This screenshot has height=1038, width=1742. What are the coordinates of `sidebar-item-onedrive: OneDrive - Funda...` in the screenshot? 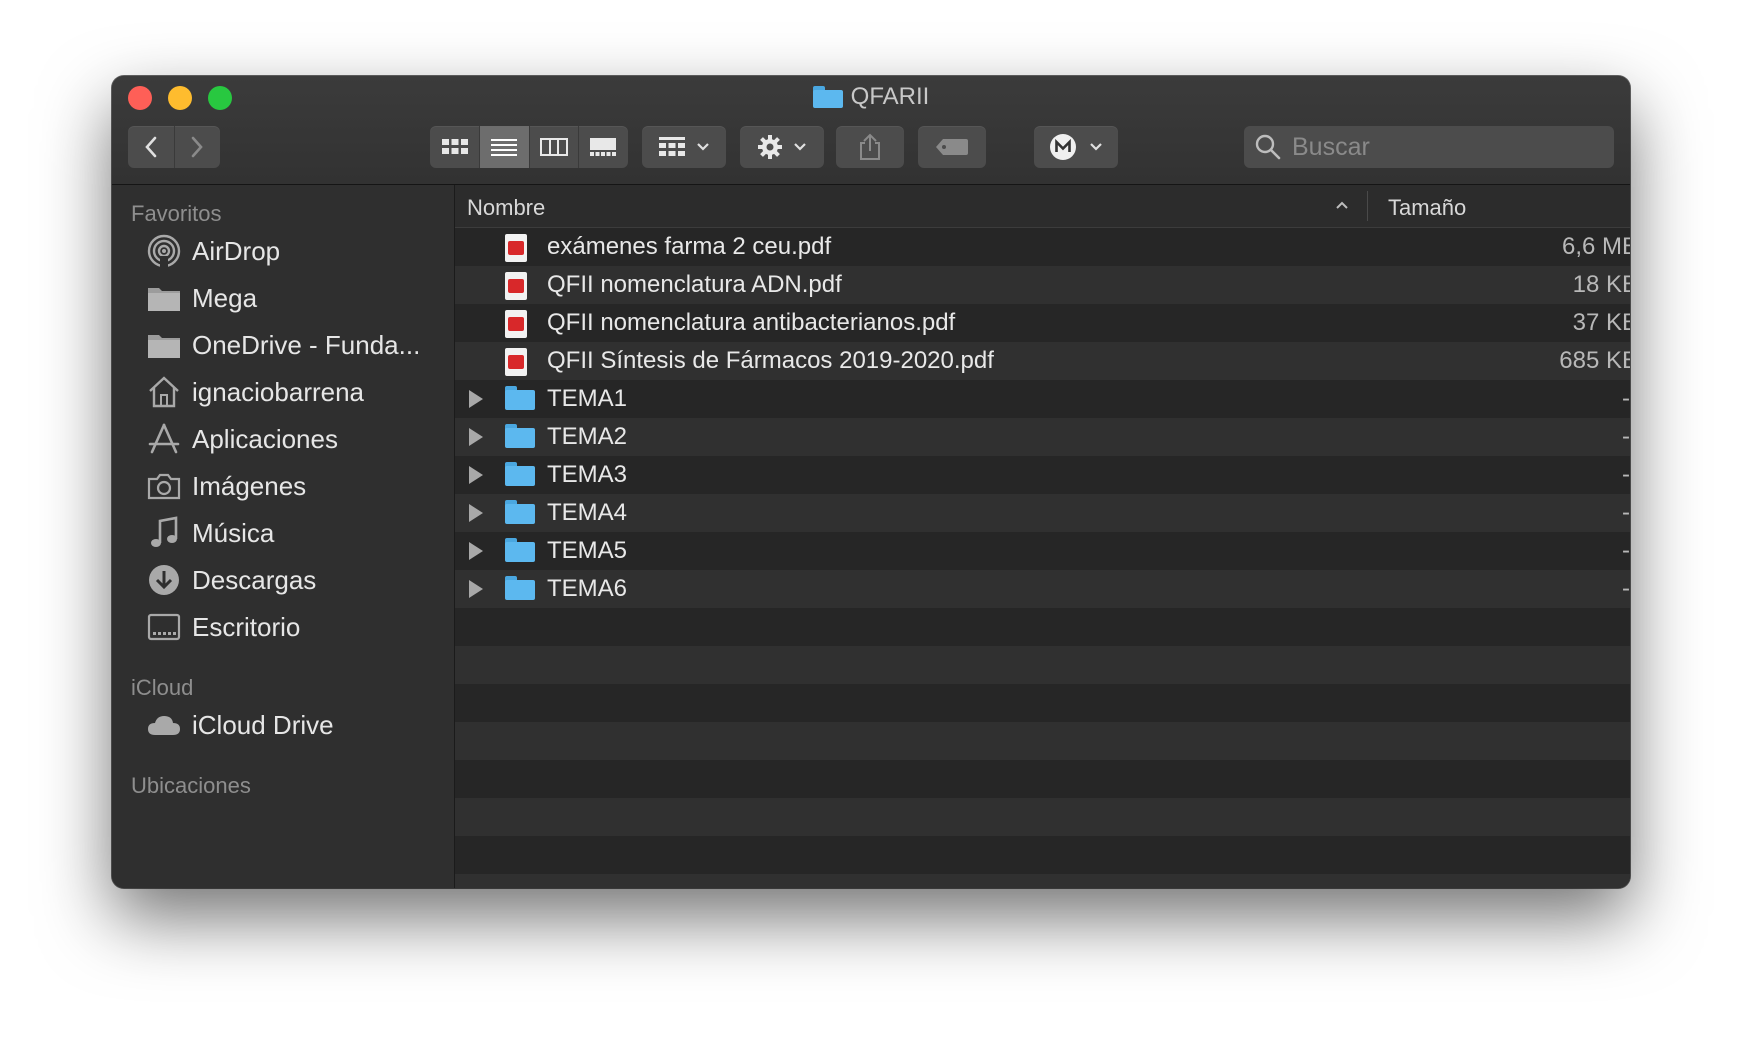 It's located at (295, 345).